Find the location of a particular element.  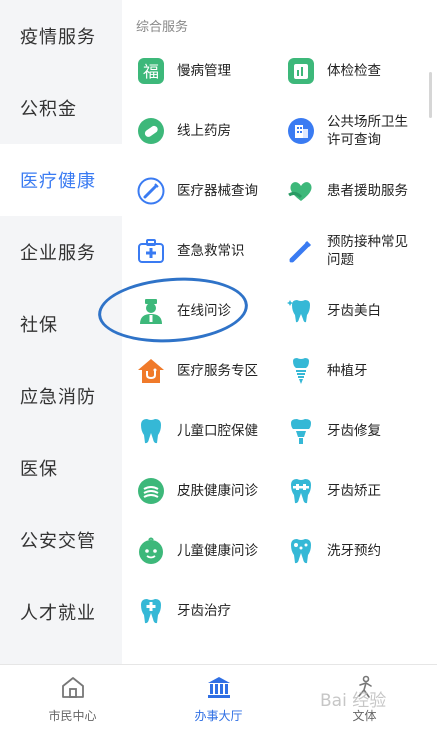

service-label: 儿童口腔保健 is located at coordinates (217, 431).